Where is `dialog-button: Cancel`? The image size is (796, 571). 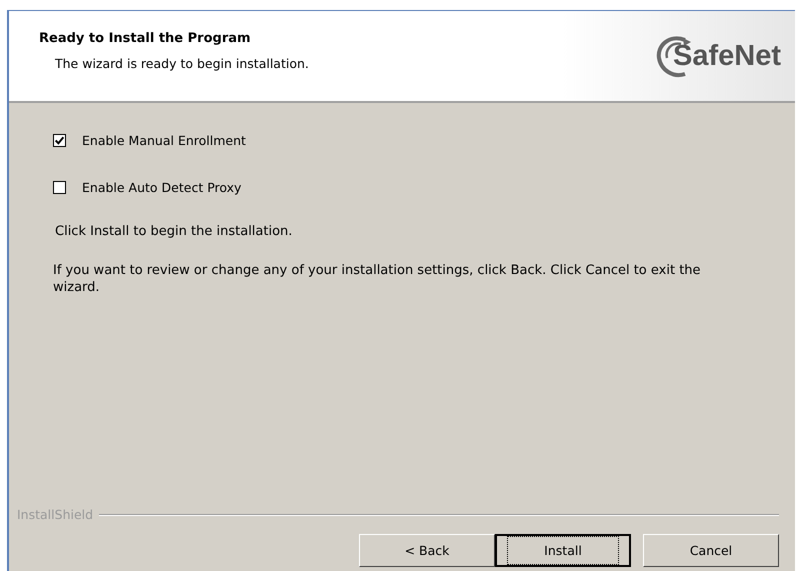
dialog-button: Cancel is located at coordinates (711, 550).